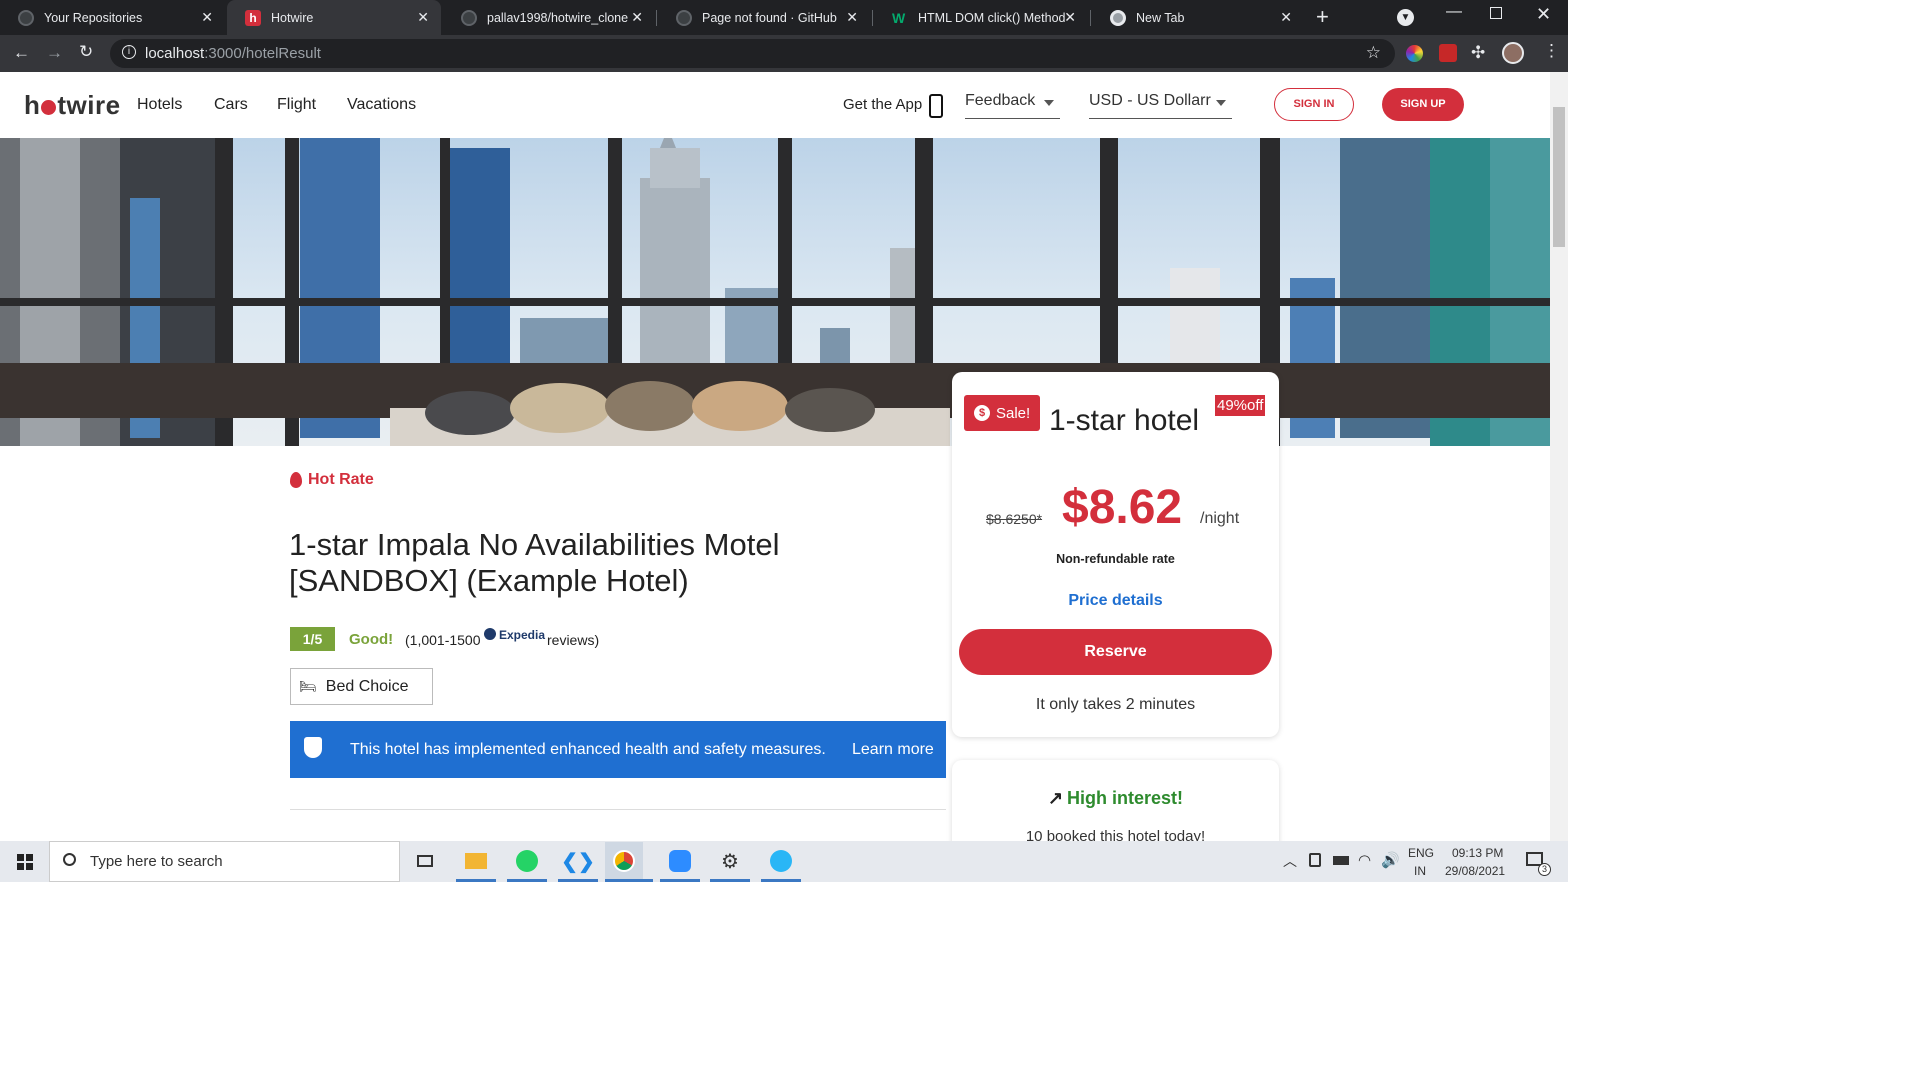 The width and height of the screenshot is (1920, 1080). I want to click on tab-page-not-found: Page not found · GitHub ✕, so click(764, 17).